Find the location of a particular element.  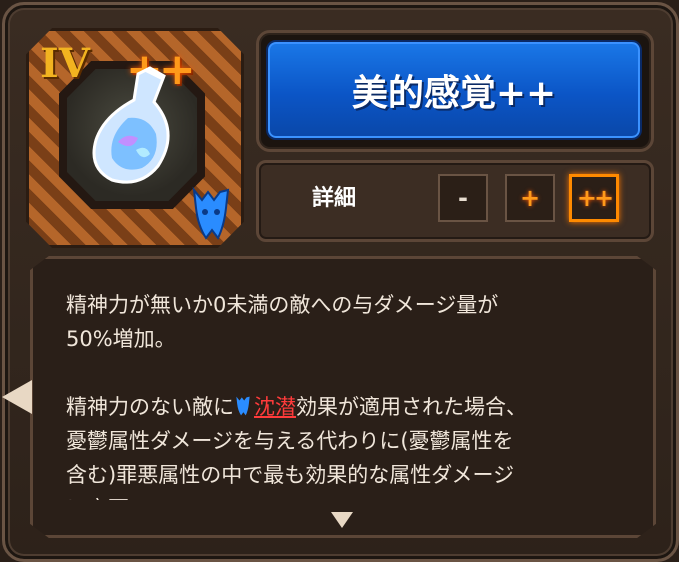

desc-line-2: 50%増加。 is located at coordinates (121, 339).